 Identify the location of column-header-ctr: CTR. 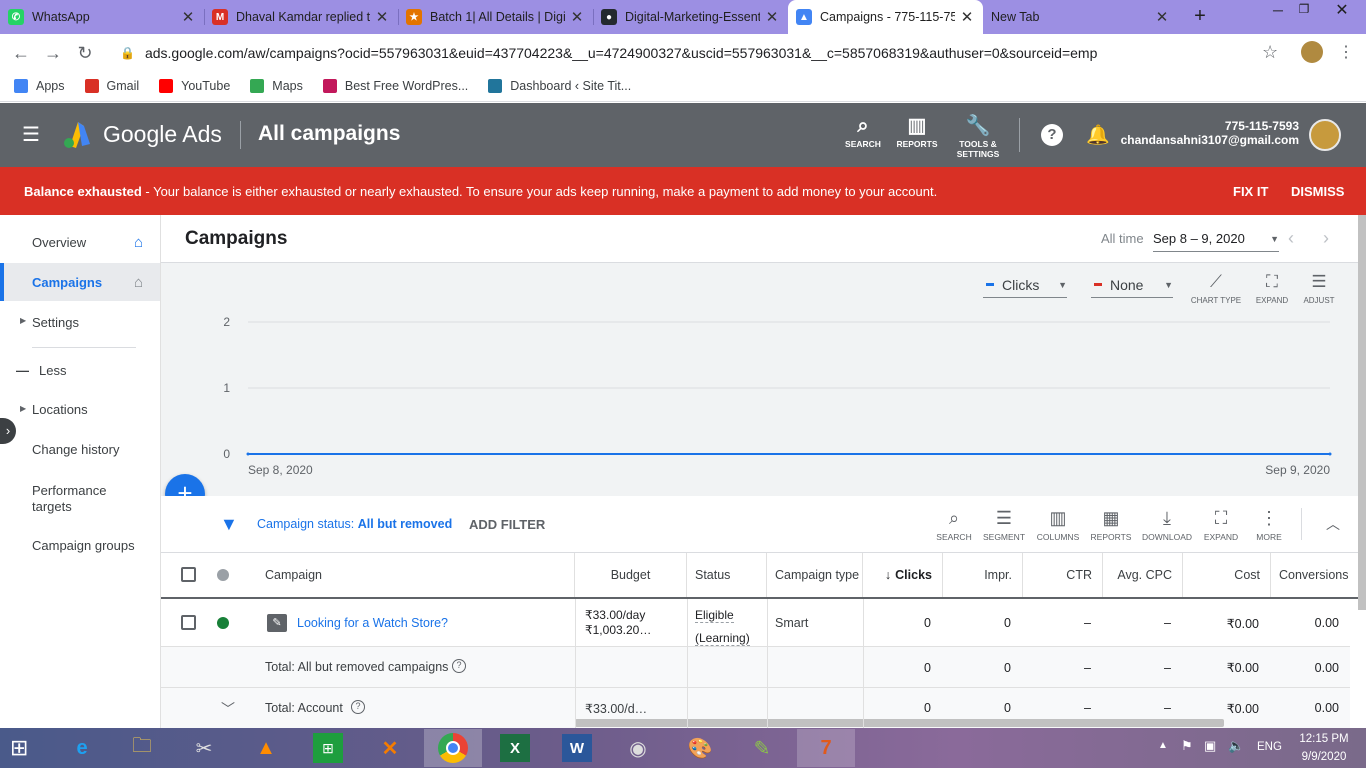
(1063, 575).